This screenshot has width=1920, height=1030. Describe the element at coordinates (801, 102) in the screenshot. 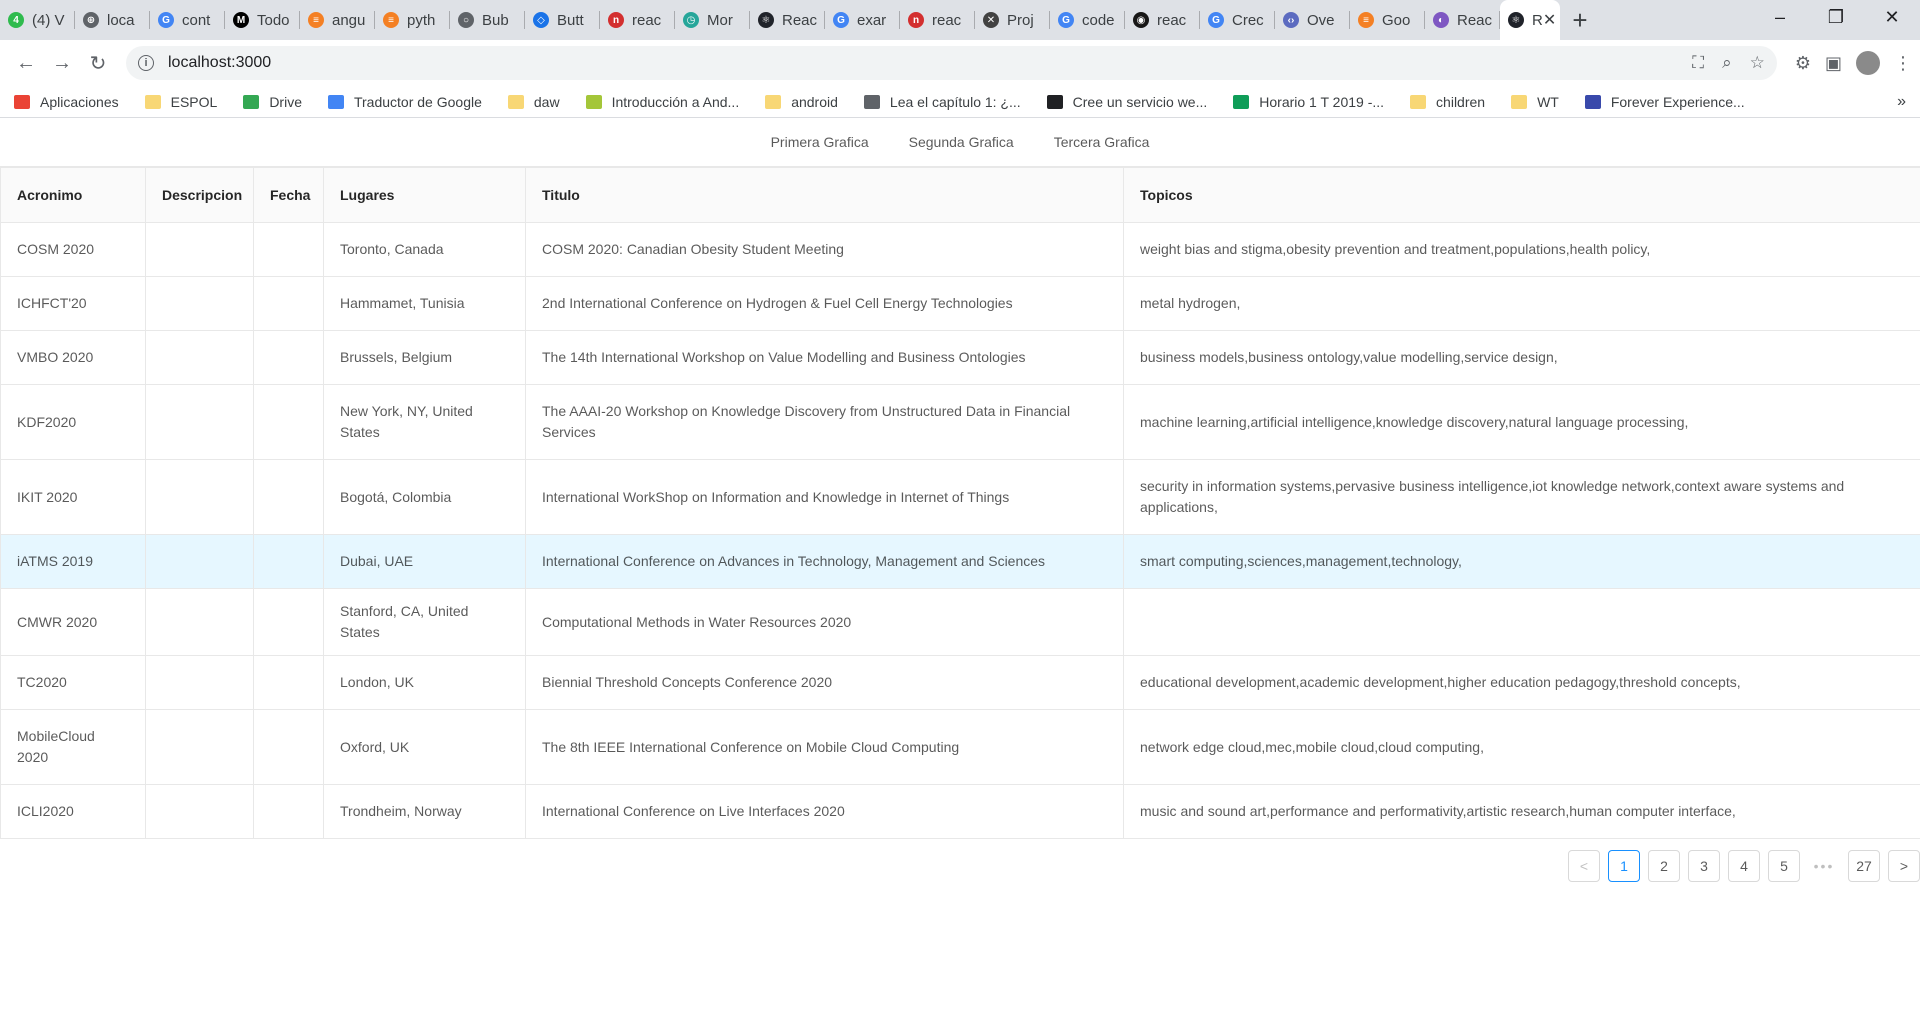

I see `bookmark-item: android` at that location.